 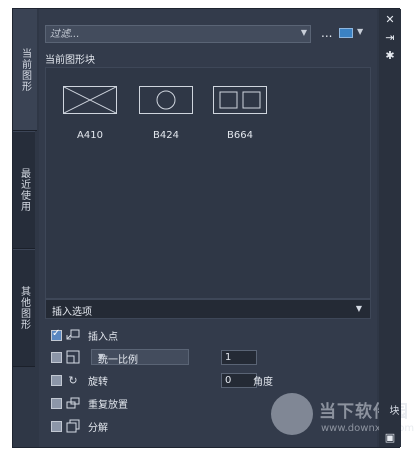 What do you see at coordinates (73, 357) in the screenshot?
I see `scale-icon` at bounding box center [73, 357].